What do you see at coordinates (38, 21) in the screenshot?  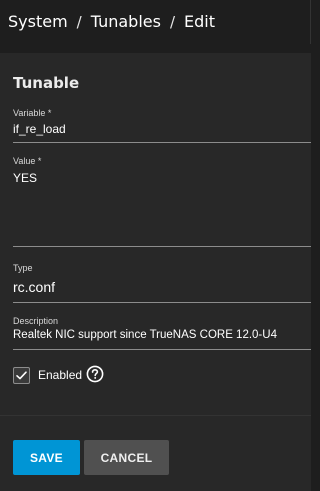 I see `breadcrumb-item-system: System` at bounding box center [38, 21].